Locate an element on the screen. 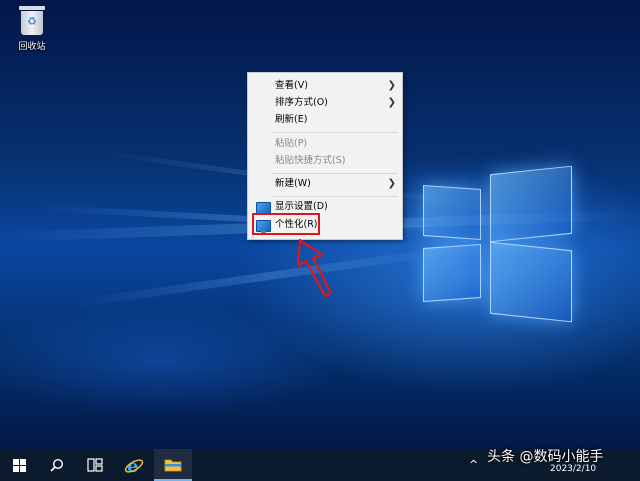 The height and width of the screenshot is (481, 640). menu-item-label: 新建(W) is located at coordinates (293, 183).